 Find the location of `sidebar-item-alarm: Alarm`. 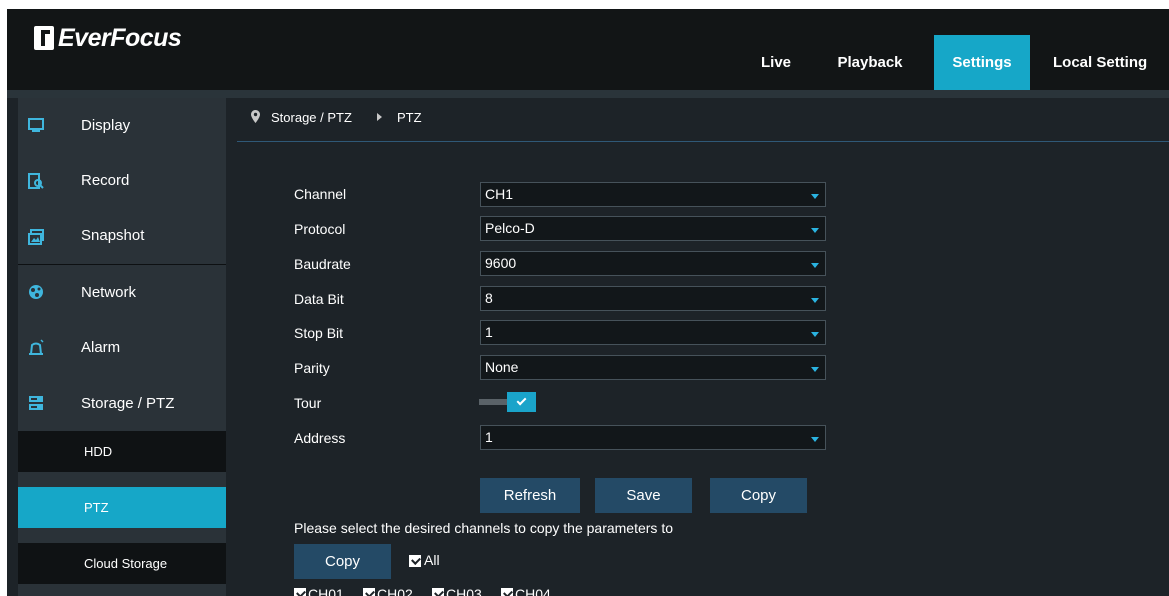

sidebar-item-alarm: Alarm is located at coordinates (122, 347).